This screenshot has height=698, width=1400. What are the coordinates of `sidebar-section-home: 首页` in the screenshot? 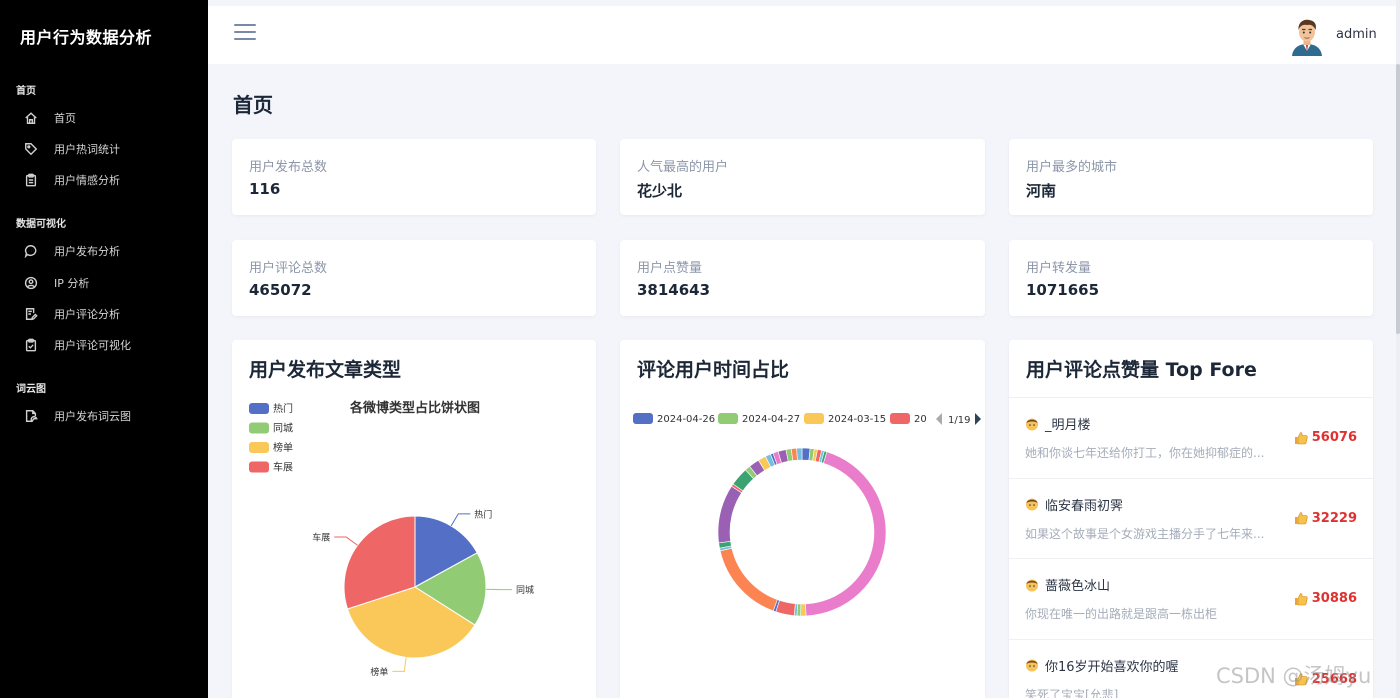 It's located at (26, 91).